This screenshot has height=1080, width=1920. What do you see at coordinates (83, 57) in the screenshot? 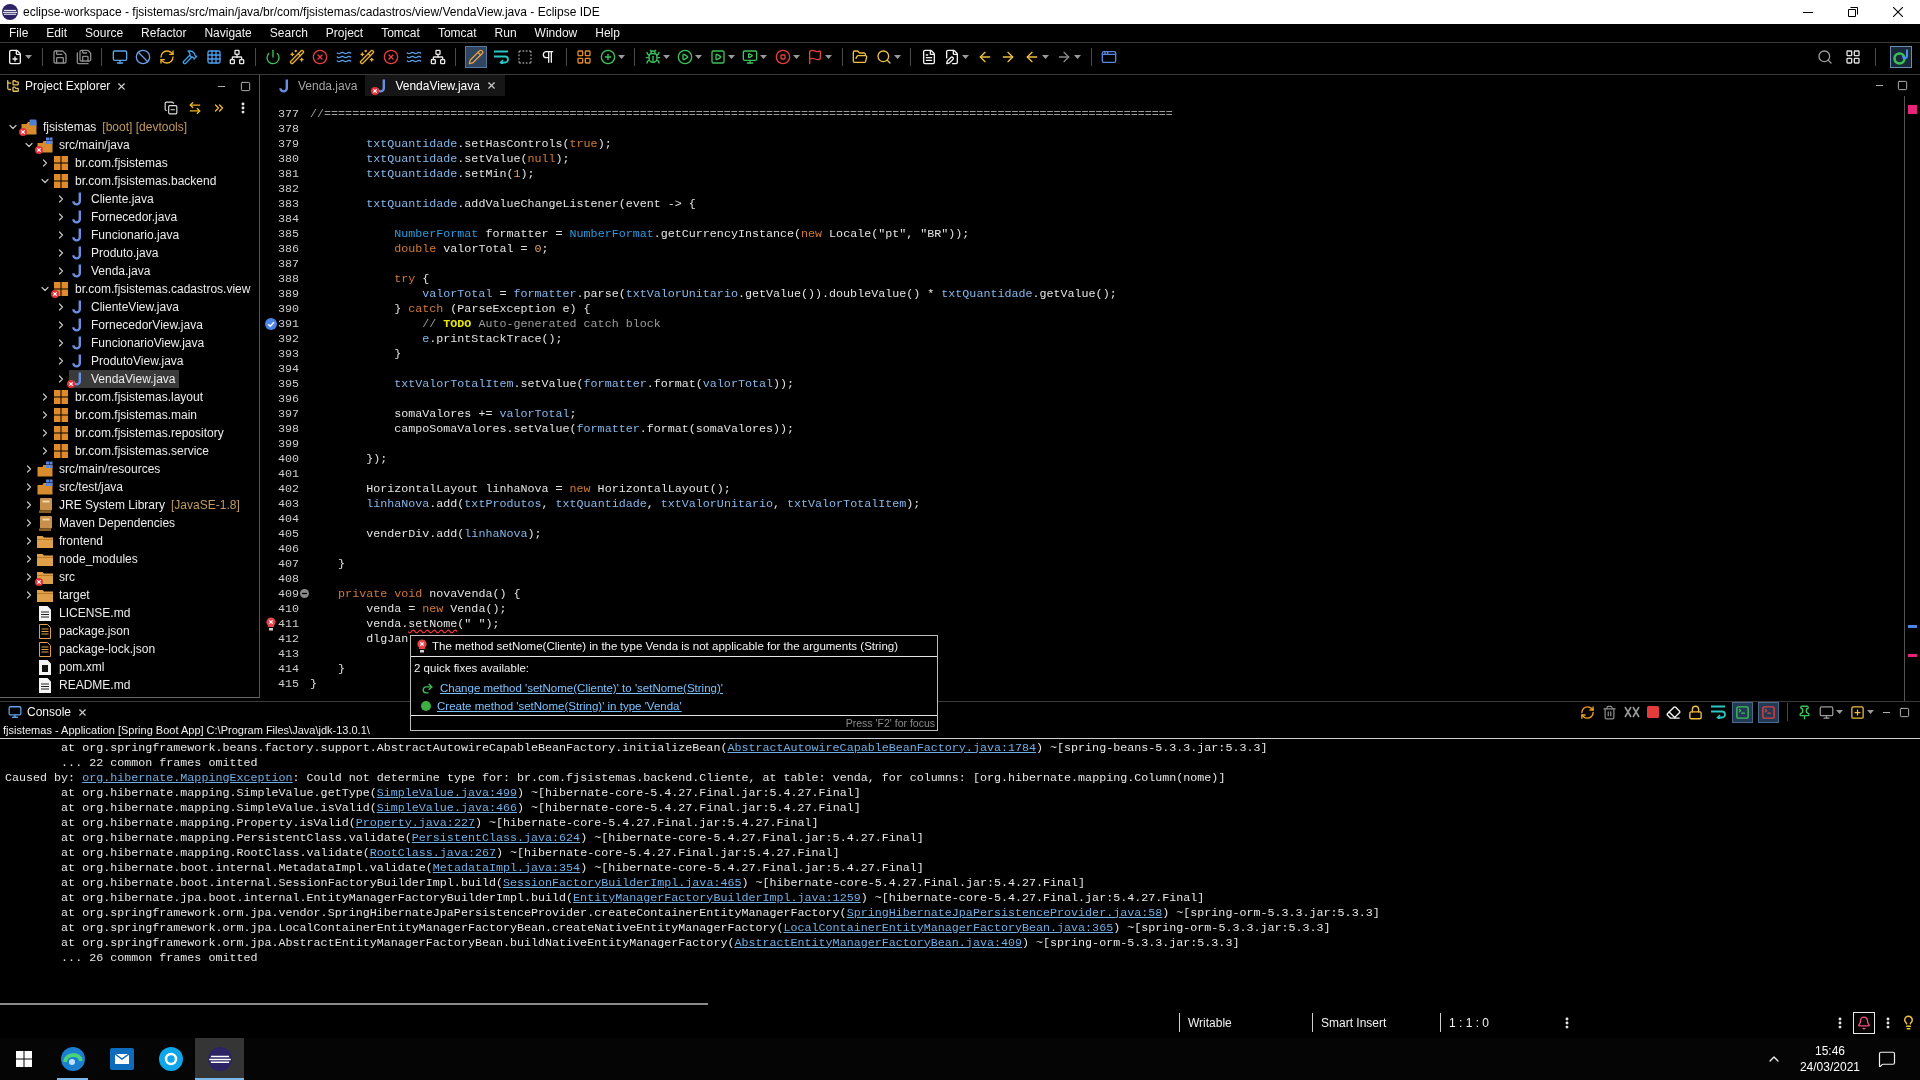
I see `save-all-icon` at bounding box center [83, 57].